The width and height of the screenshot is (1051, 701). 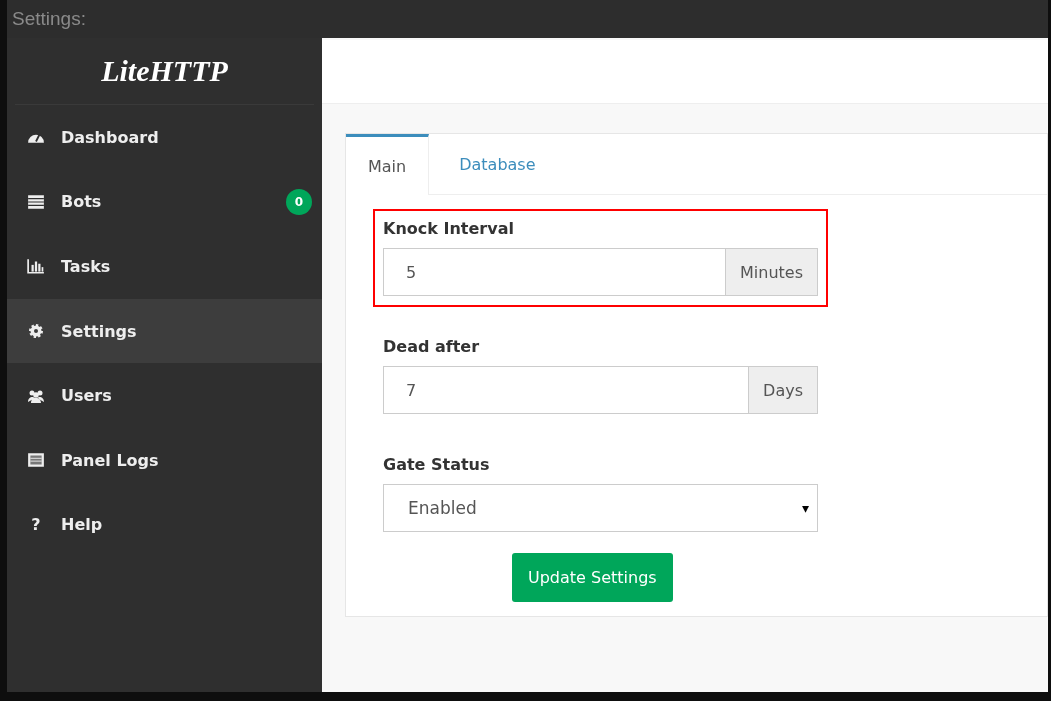 What do you see at coordinates (566, 390) in the screenshot?
I see `input-field: 7` at bounding box center [566, 390].